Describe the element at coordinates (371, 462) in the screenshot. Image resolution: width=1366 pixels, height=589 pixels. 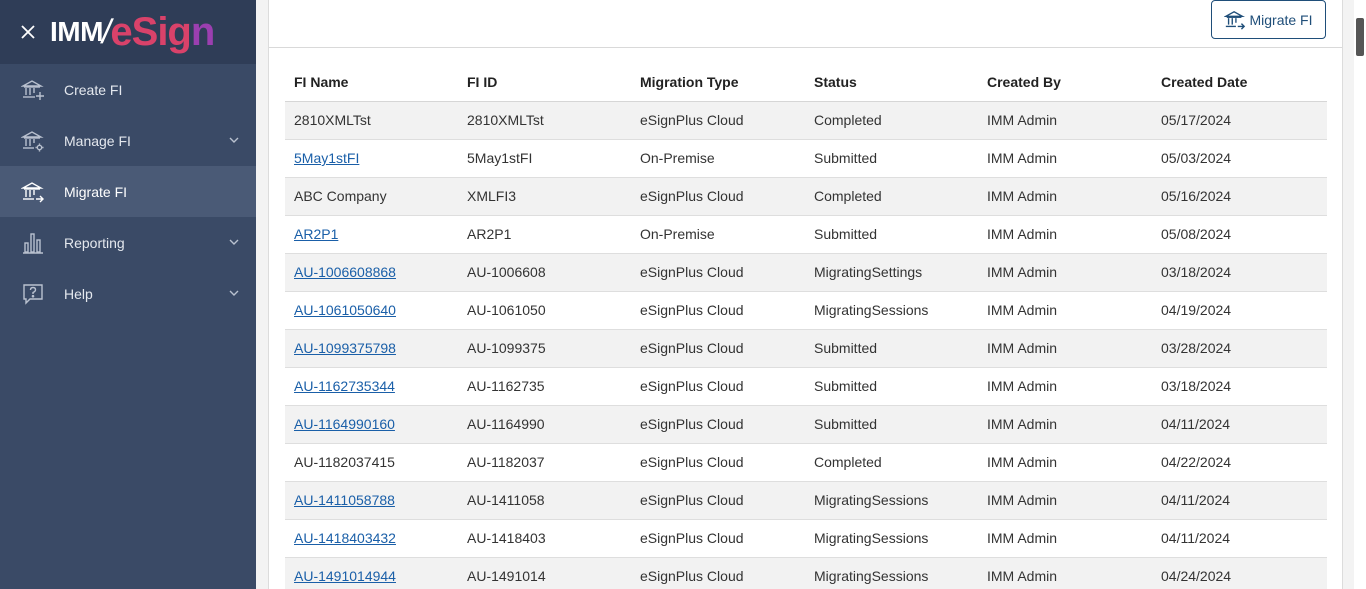
I see `fi-name-cell: AU-1182037415` at that location.